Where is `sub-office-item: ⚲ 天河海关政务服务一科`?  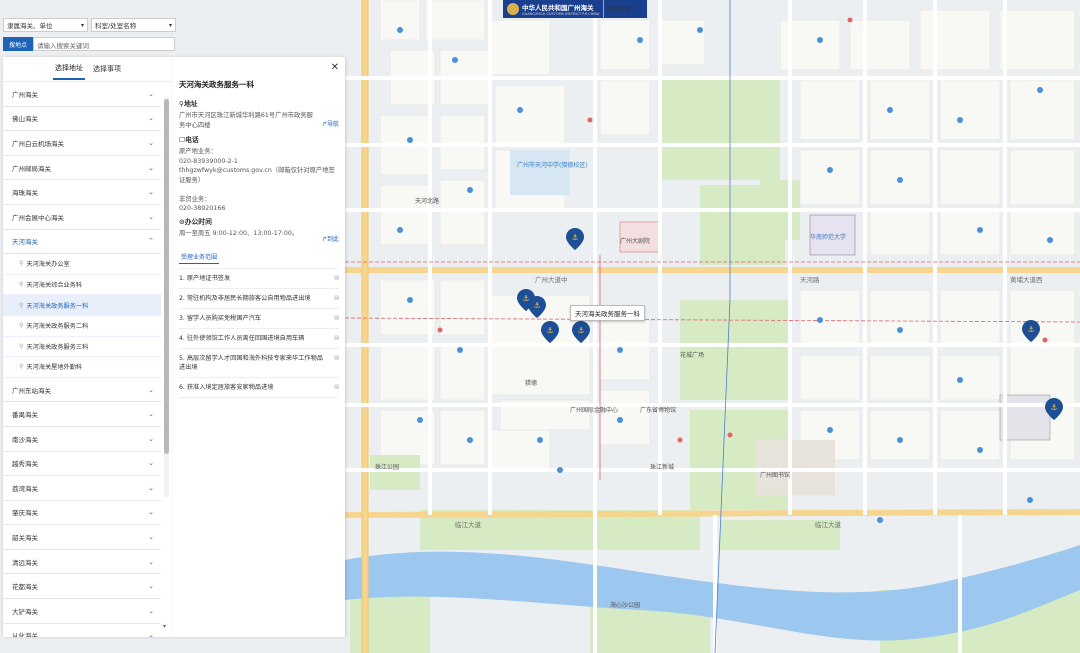 sub-office-item: ⚲ 天河海关政务服务一科 is located at coordinates (82, 305).